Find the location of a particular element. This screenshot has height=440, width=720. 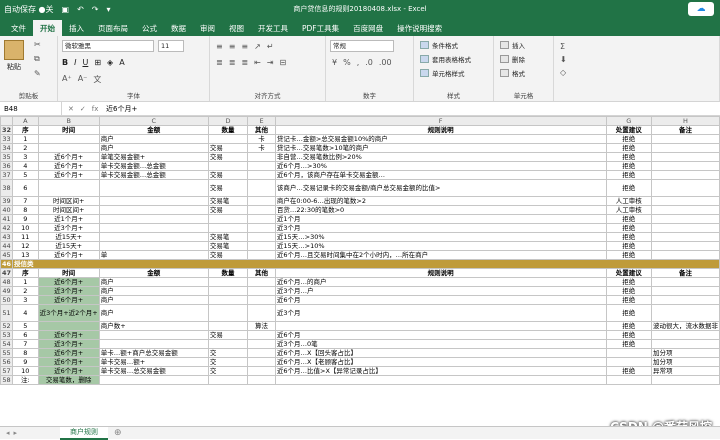

row-number: 36 is located at coordinates (7, 166).